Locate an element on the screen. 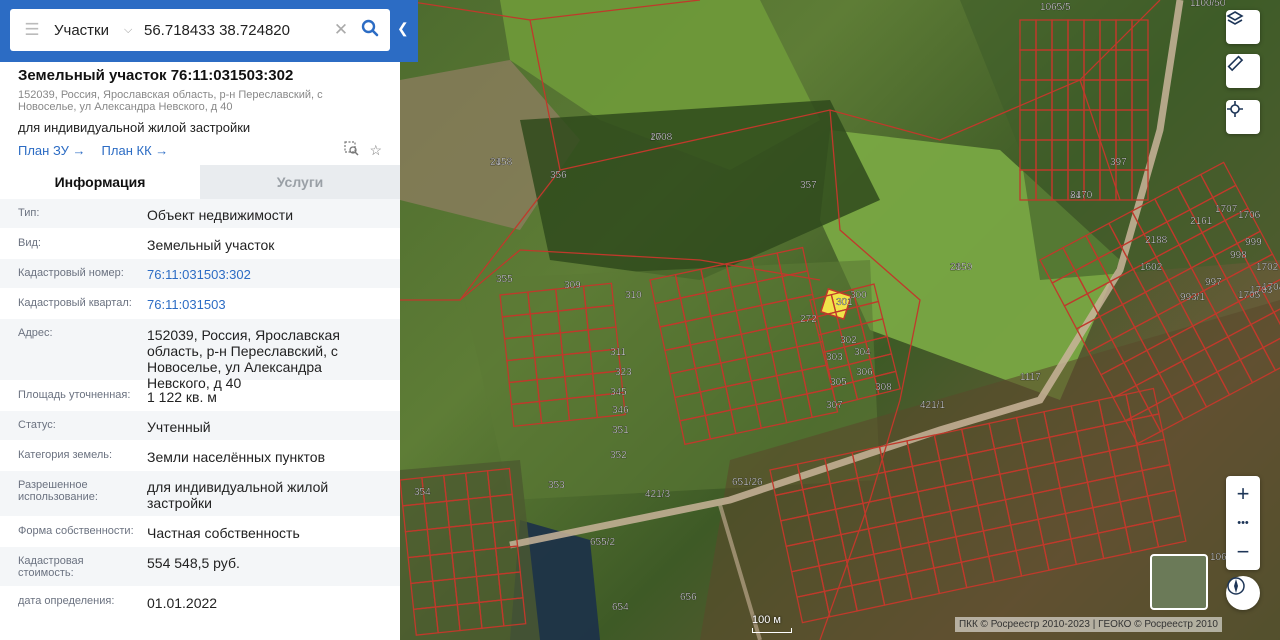 Image resolution: width=1280 pixels, height=640 pixels. zoom-out-button: − is located at coordinates (1243, 552).